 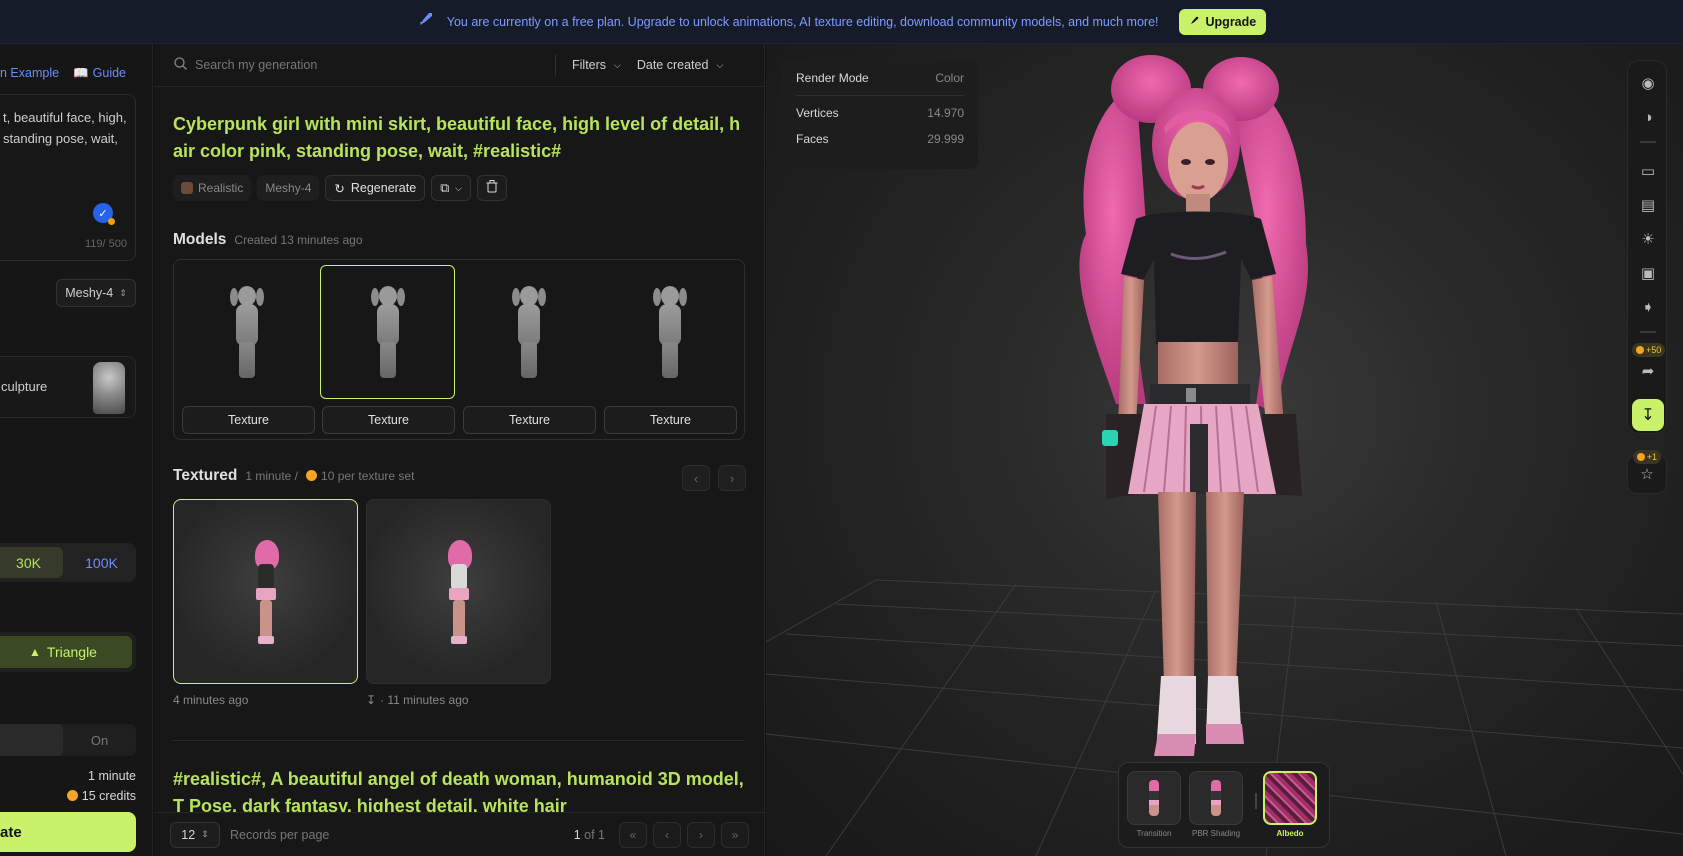 I want to click on generate-button: ate, so click(x=68, y=832).